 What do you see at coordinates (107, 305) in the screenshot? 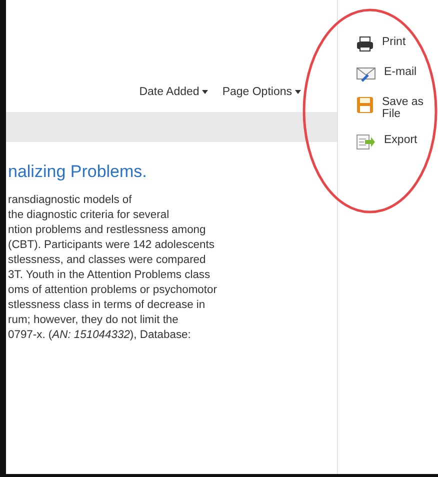
I see `abstract-text: stlessness class in terms of decrease in` at bounding box center [107, 305].